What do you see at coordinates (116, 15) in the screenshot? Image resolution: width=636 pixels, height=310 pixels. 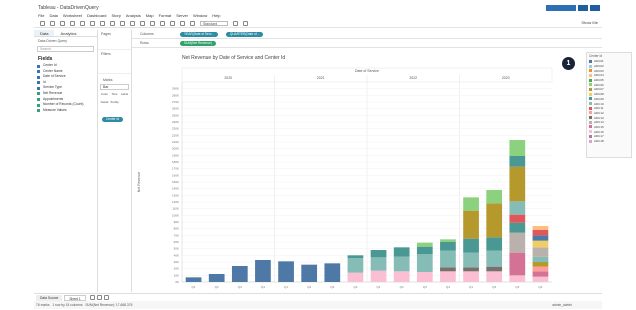 I see `menu-story: Story` at bounding box center [116, 15].